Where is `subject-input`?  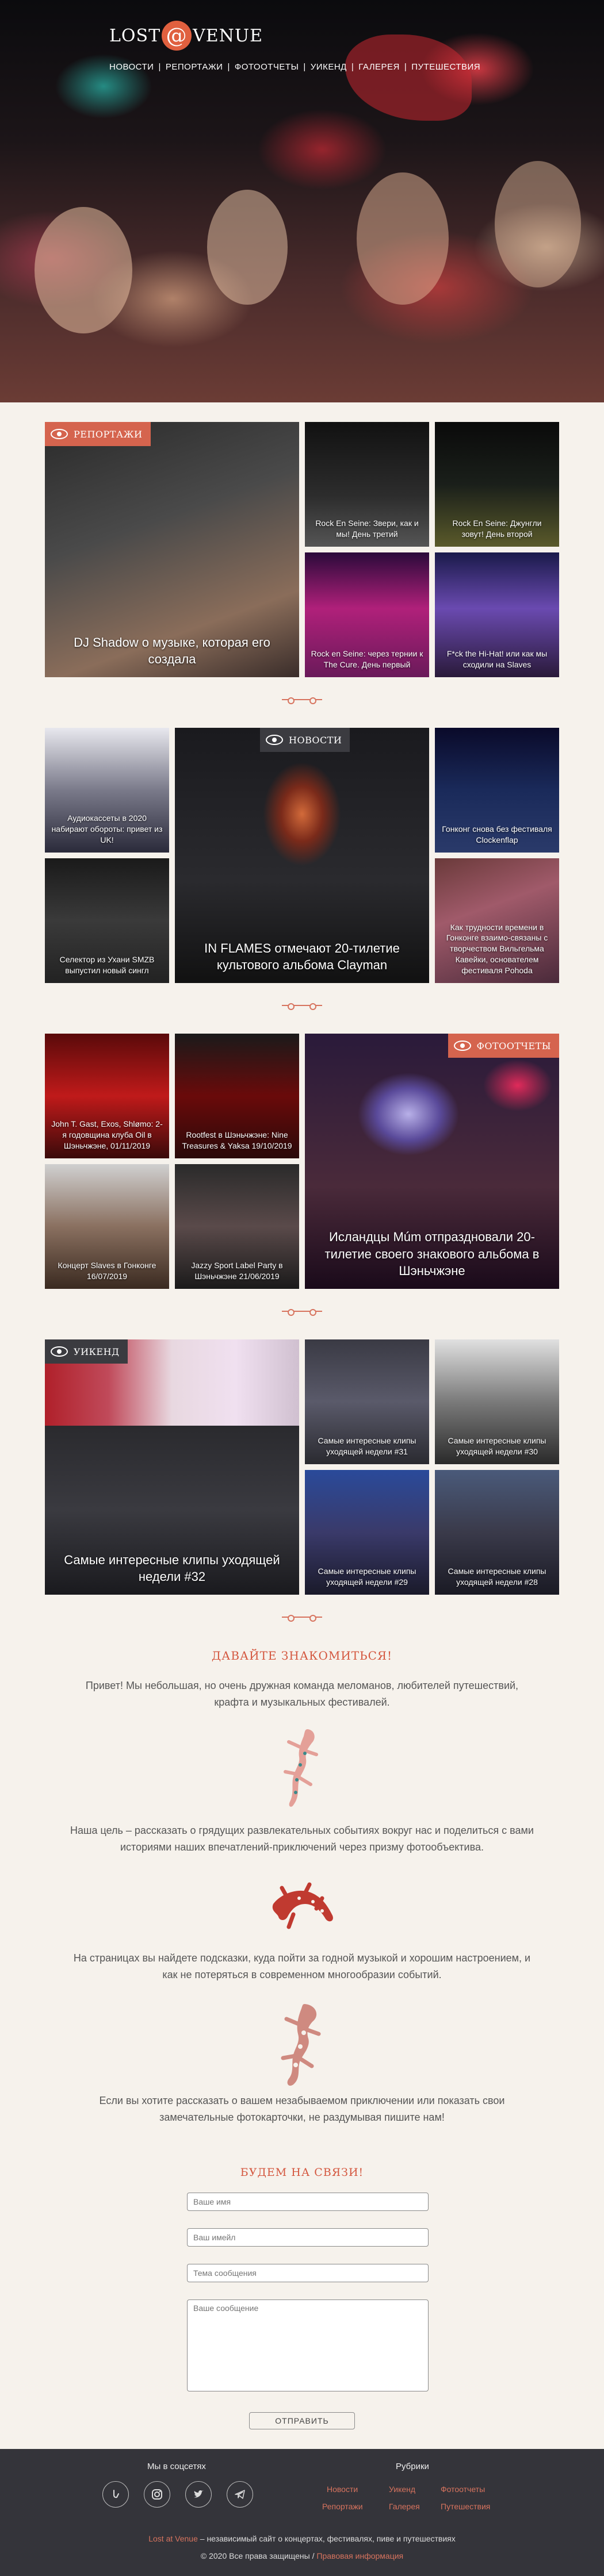
subject-input is located at coordinates (308, 2273).